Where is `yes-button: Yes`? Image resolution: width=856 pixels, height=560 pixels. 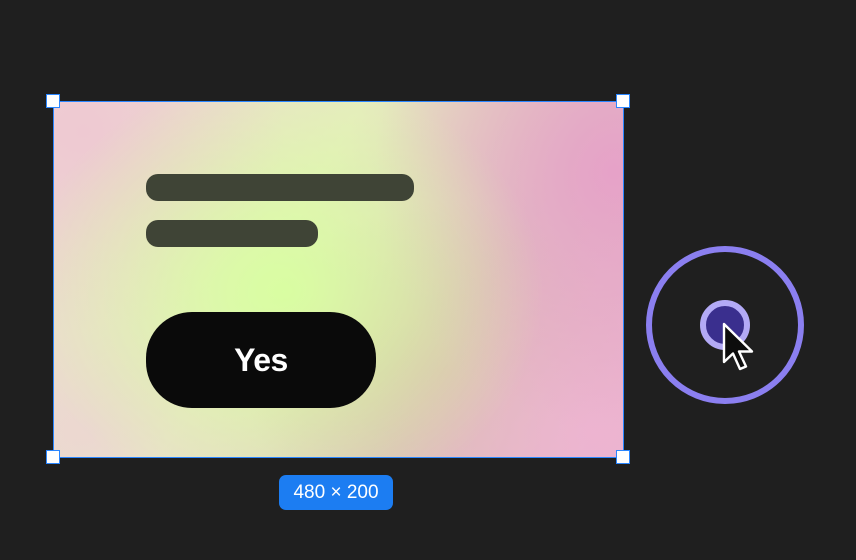
yes-button: Yes is located at coordinates (261, 360).